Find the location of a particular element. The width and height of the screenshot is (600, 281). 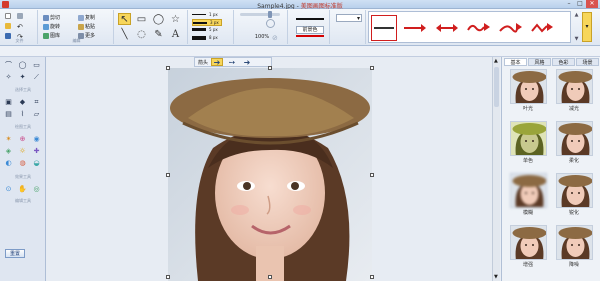

new-file-button is located at coordinates (8, 16).